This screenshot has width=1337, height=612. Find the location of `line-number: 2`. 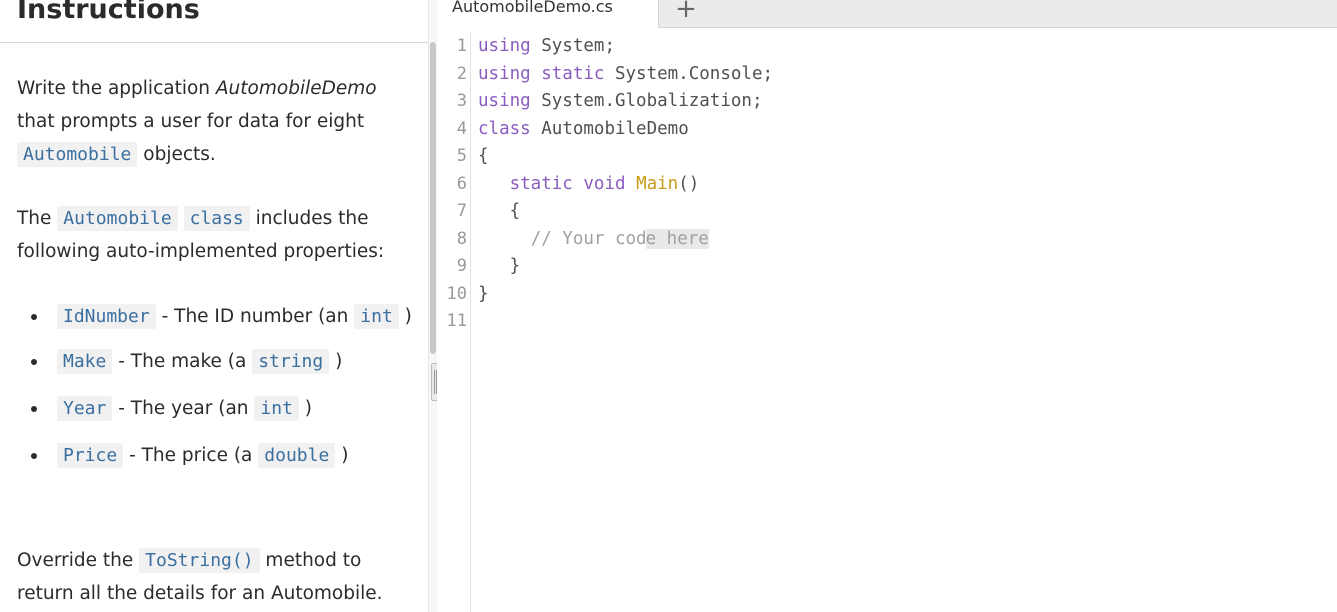

line-number: 2 is located at coordinates (461, 74).